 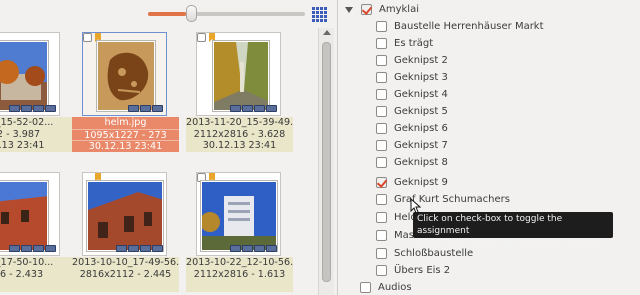 What do you see at coordinates (125, 122) in the screenshot?
I see `thumbnail-filename: helm.jpg` at bounding box center [125, 122].